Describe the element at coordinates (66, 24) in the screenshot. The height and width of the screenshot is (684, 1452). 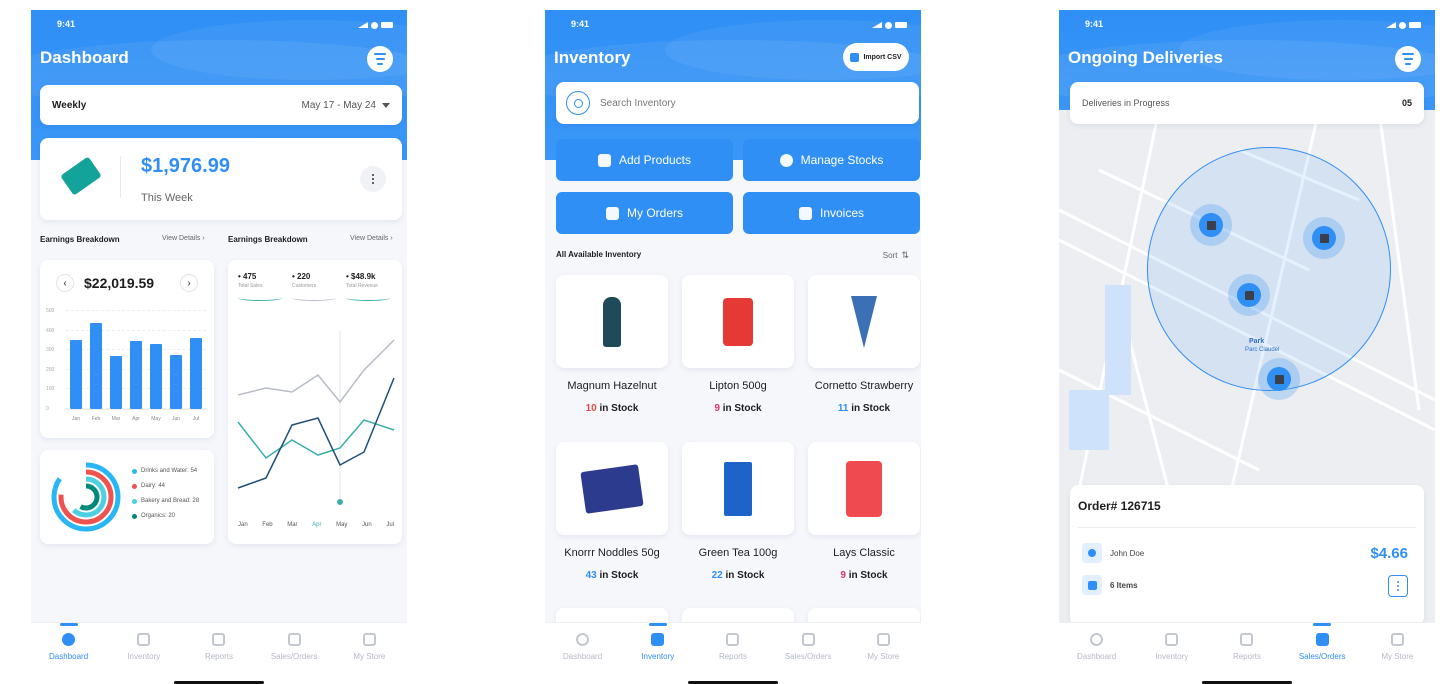
I see `status-time: 9:41` at that location.